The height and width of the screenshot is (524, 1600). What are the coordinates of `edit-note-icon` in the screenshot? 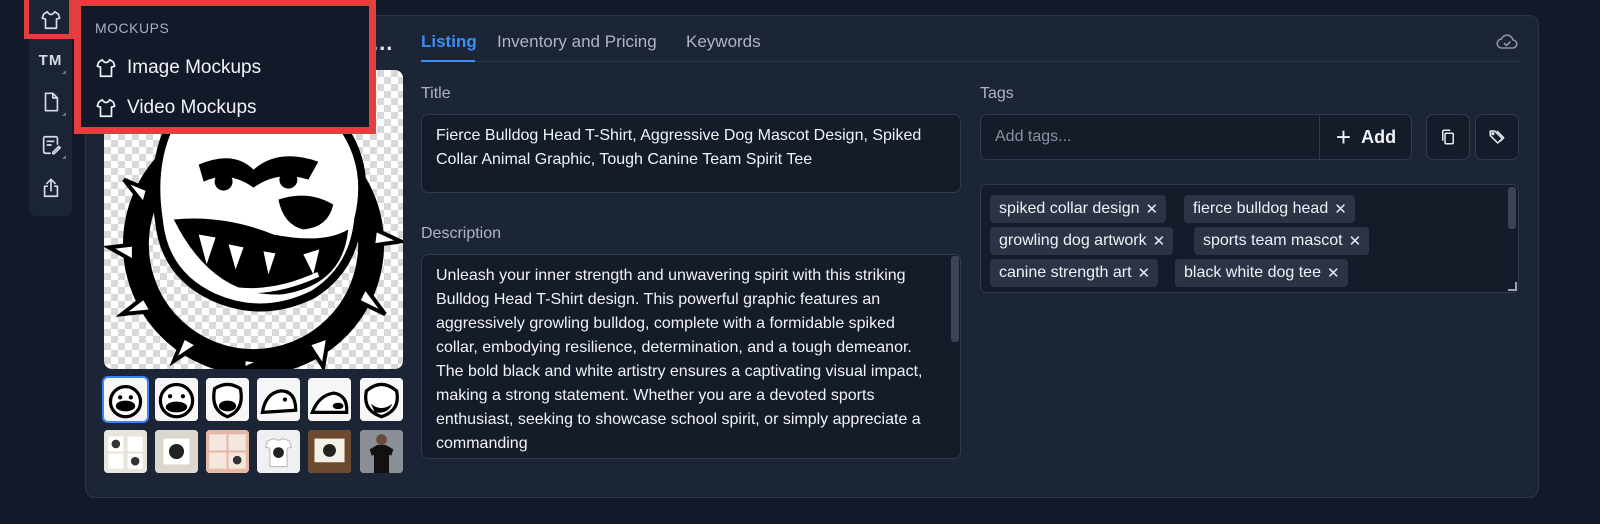 It's located at (51, 145).